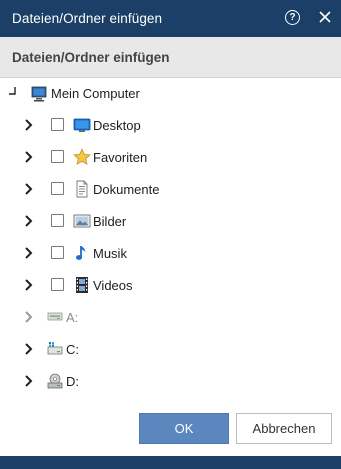 The width and height of the screenshot is (341, 469). Describe the element at coordinates (72, 381) in the screenshot. I see `tree-item-label: D:` at that location.